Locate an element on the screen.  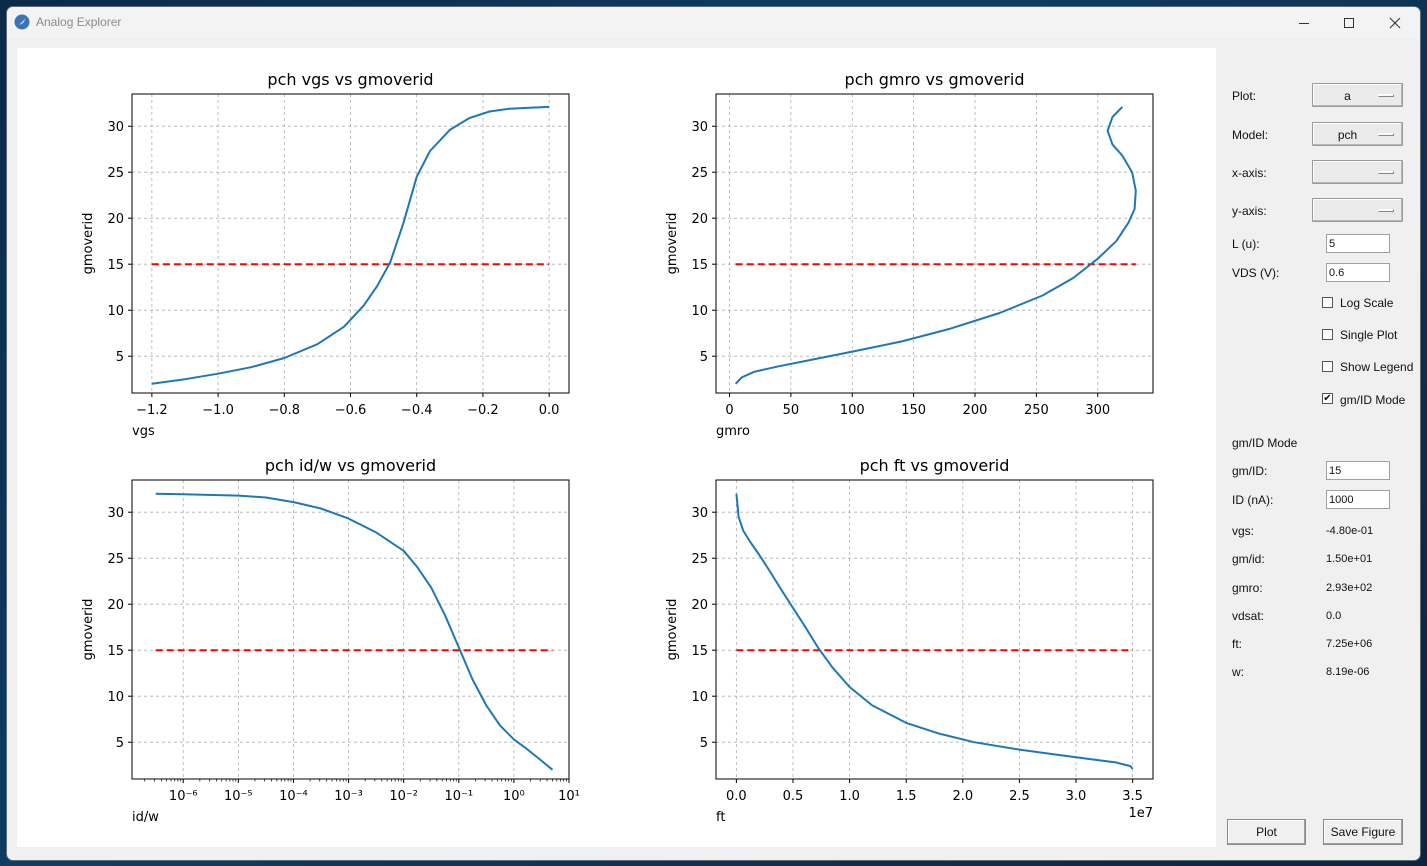
model-select: pch is located at coordinates (1357, 134).